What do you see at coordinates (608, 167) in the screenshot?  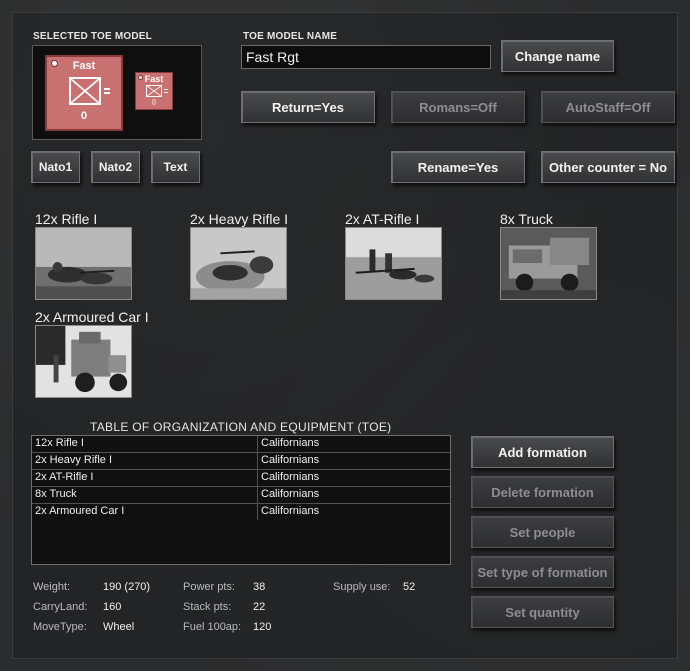 I see `other-counter-toggle-button: Other counter = No` at bounding box center [608, 167].